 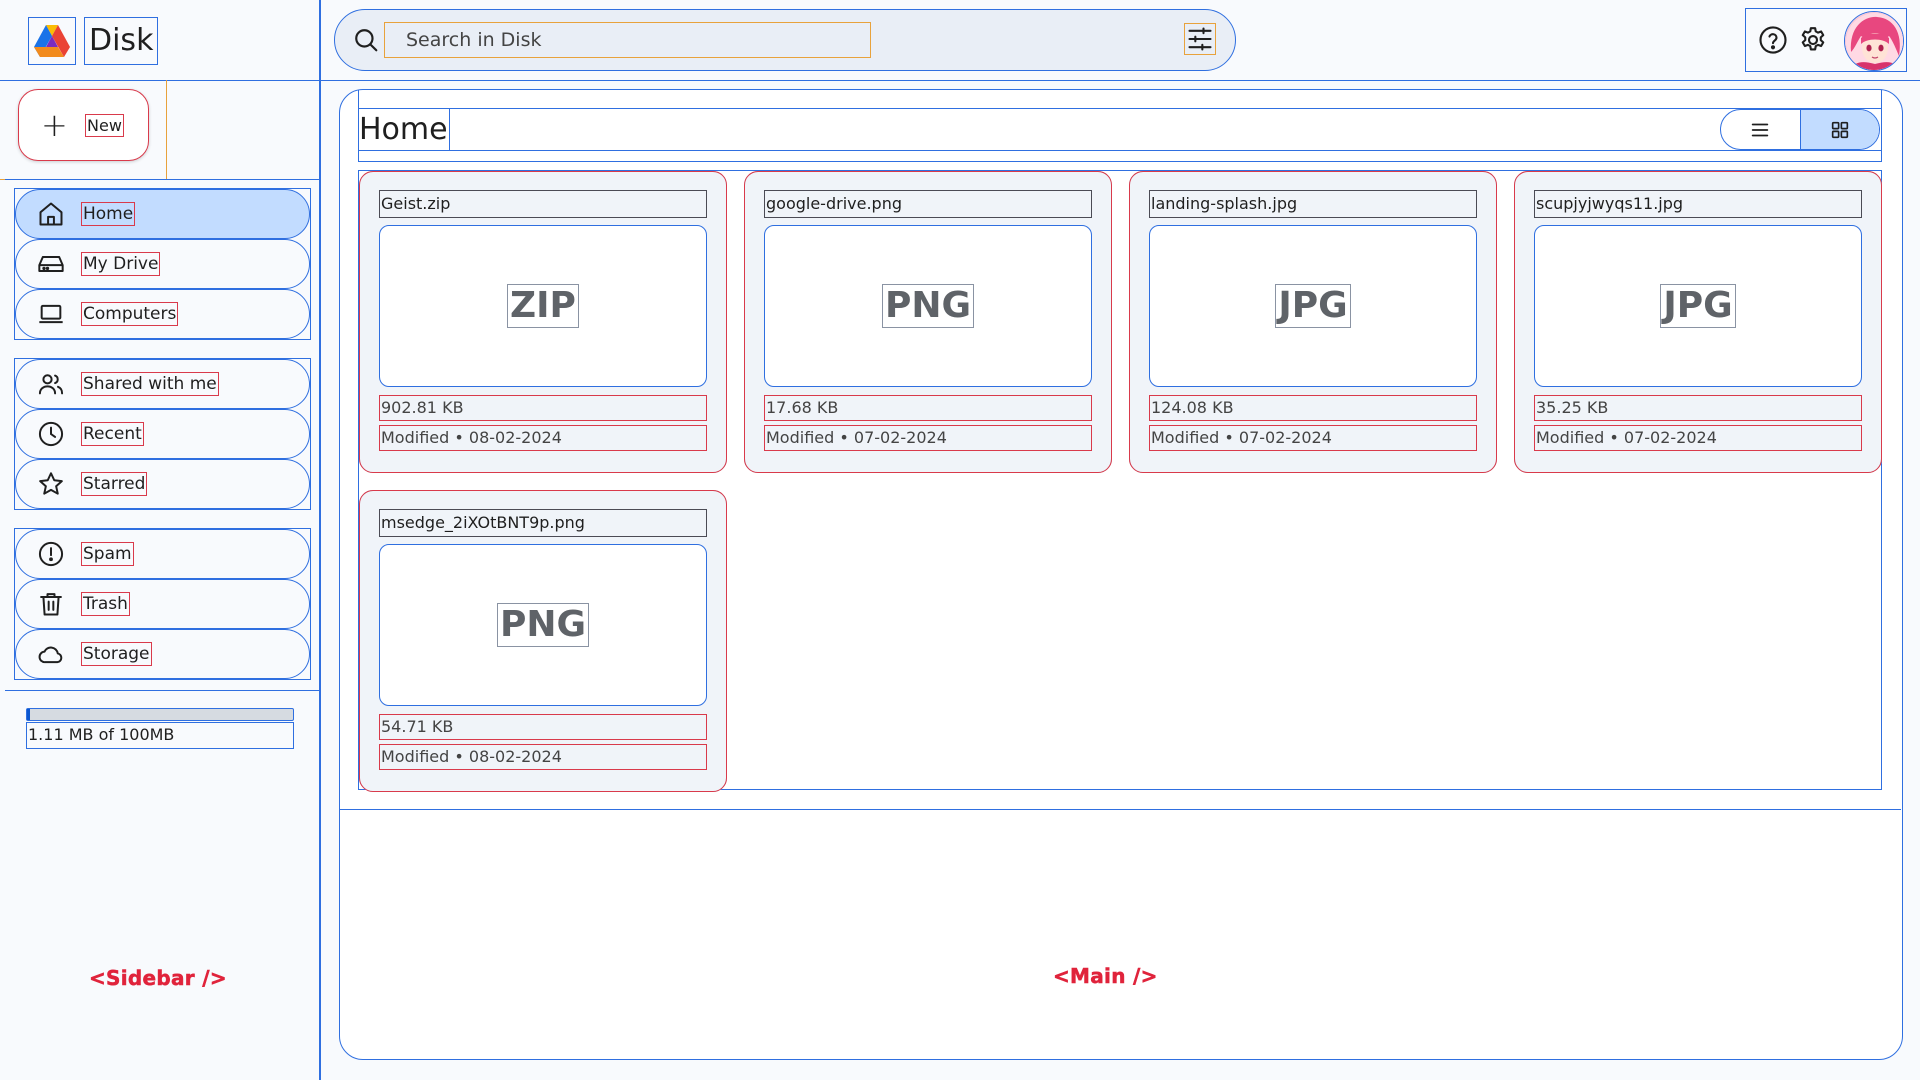 I want to click on new-button-container: + New, so click(x=83, y=130).